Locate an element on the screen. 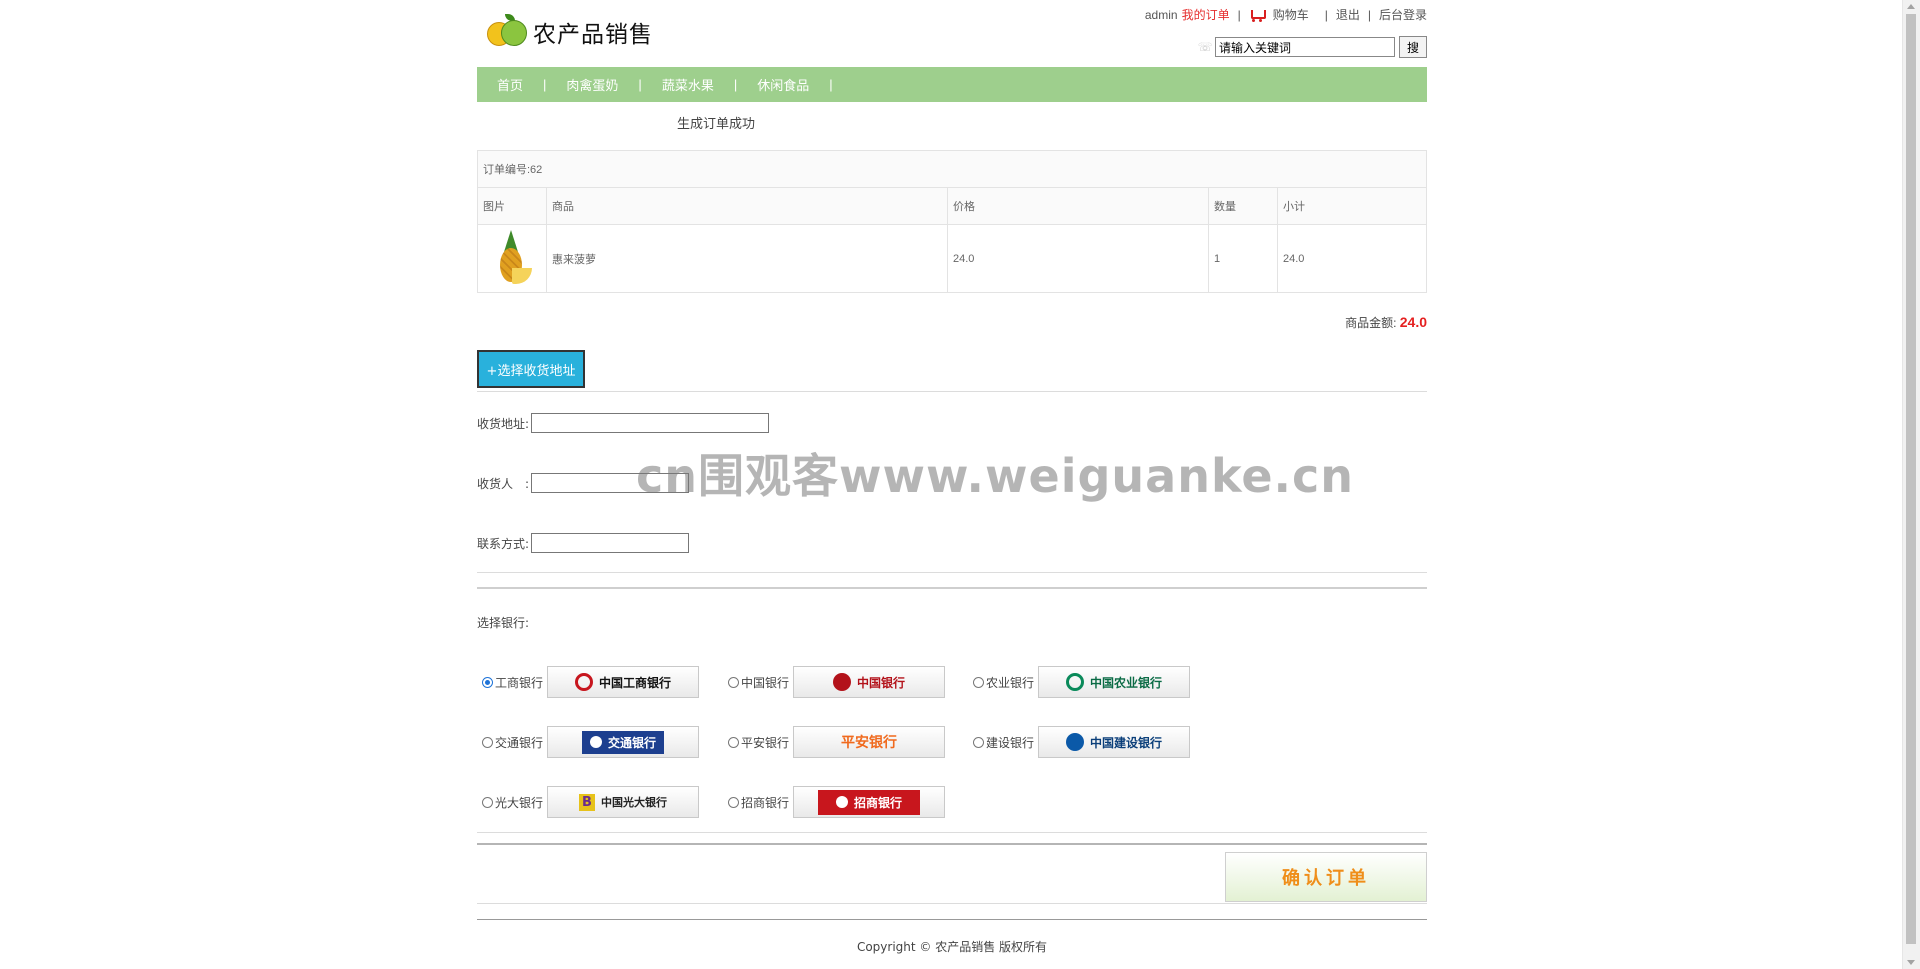 This screenshot has height=969, width=1920. scroll-up-arrow-icon is located at coordinates (1911, 6).